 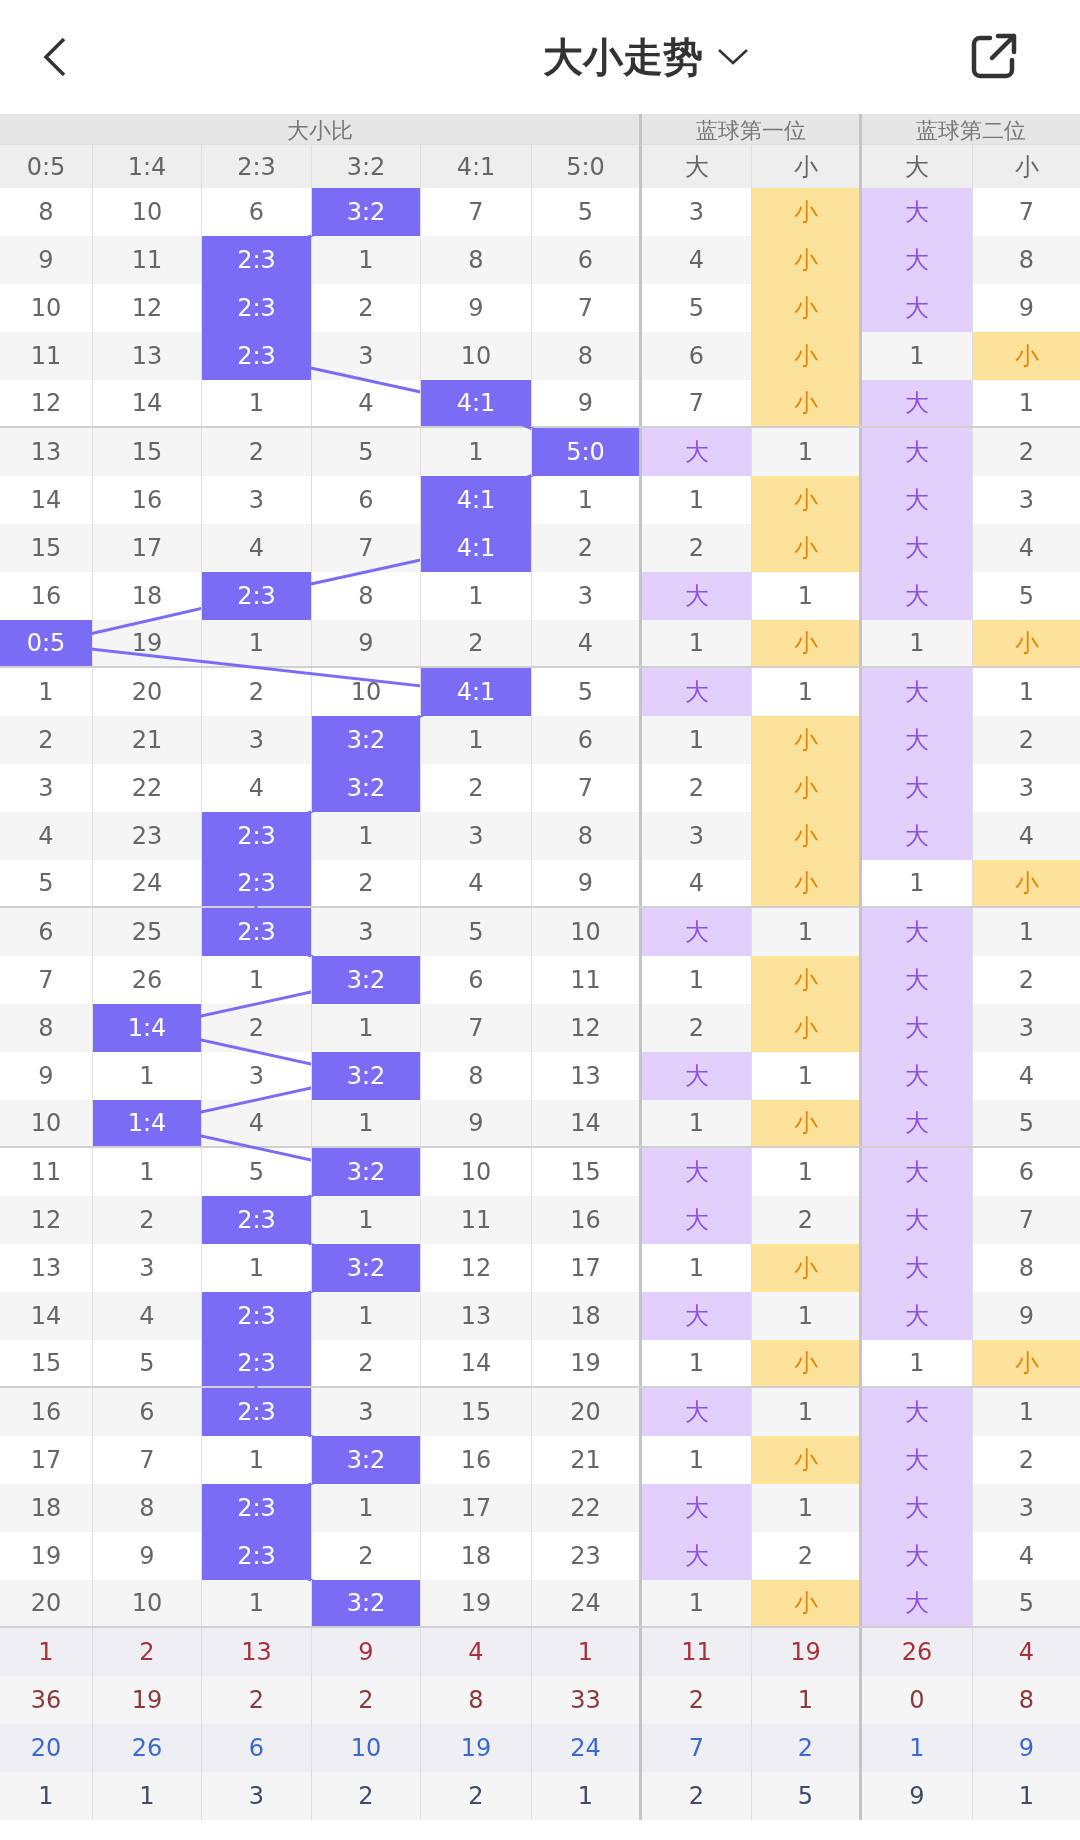 What do you see at coordinates (646, 57) in the screenshot?
I see `title-dropdown: 大小走势` at bounding box center [646, 57].